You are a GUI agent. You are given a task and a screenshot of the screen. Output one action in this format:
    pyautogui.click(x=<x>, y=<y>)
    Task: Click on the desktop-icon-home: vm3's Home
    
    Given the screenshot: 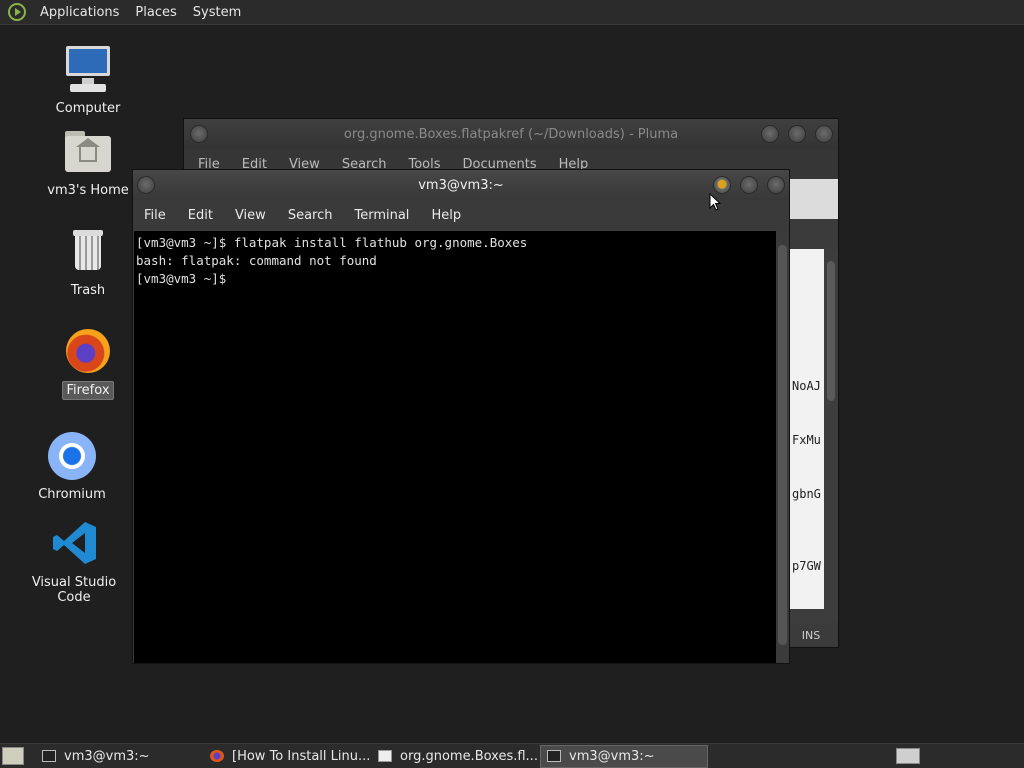 What is the action you would take?
    pyautogui.click(x=88, y=162)
    